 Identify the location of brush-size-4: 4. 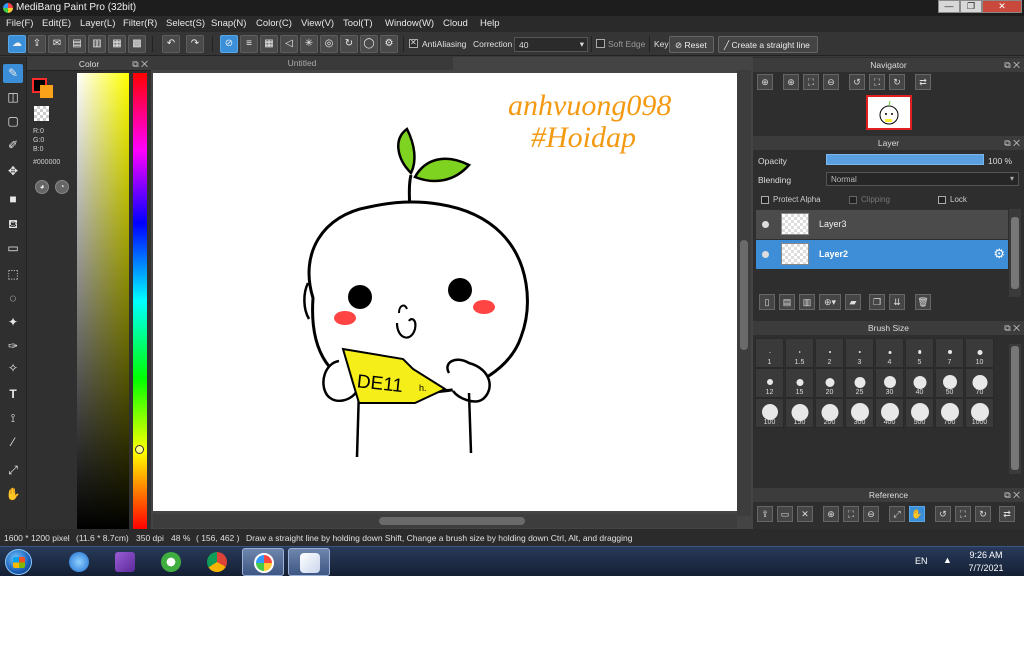
(889, 353).